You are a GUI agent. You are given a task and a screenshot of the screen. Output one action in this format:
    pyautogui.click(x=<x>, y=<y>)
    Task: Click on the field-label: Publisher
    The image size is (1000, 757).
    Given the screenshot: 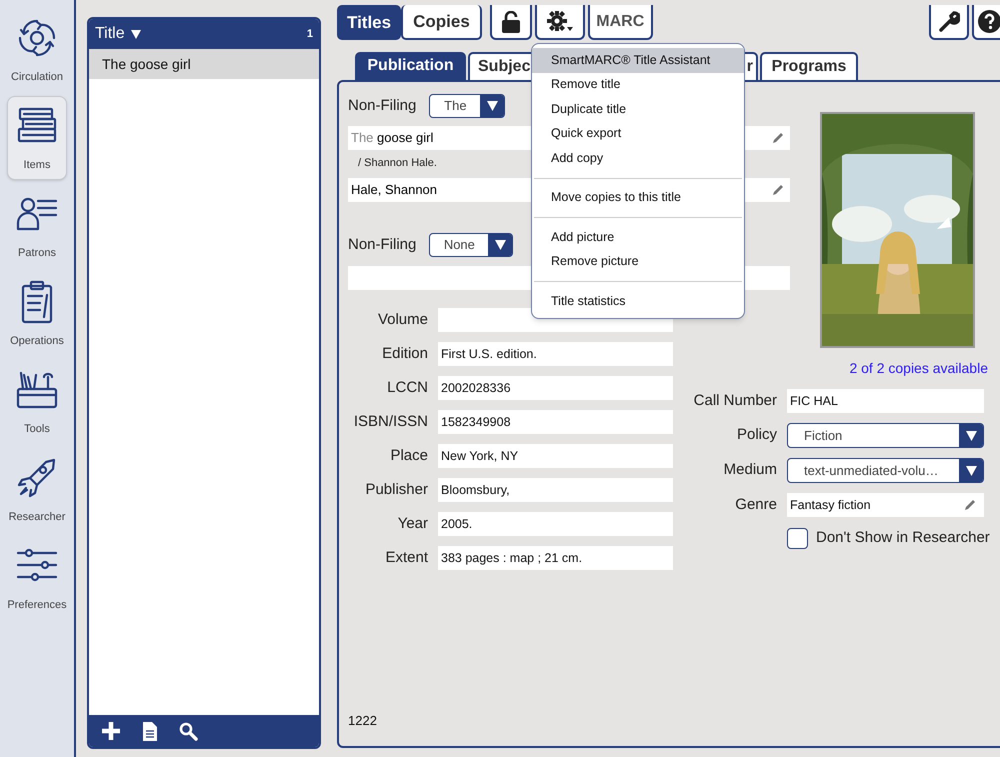 What is the action you would take?
    pyautogui.click(x=396, y=490)
    